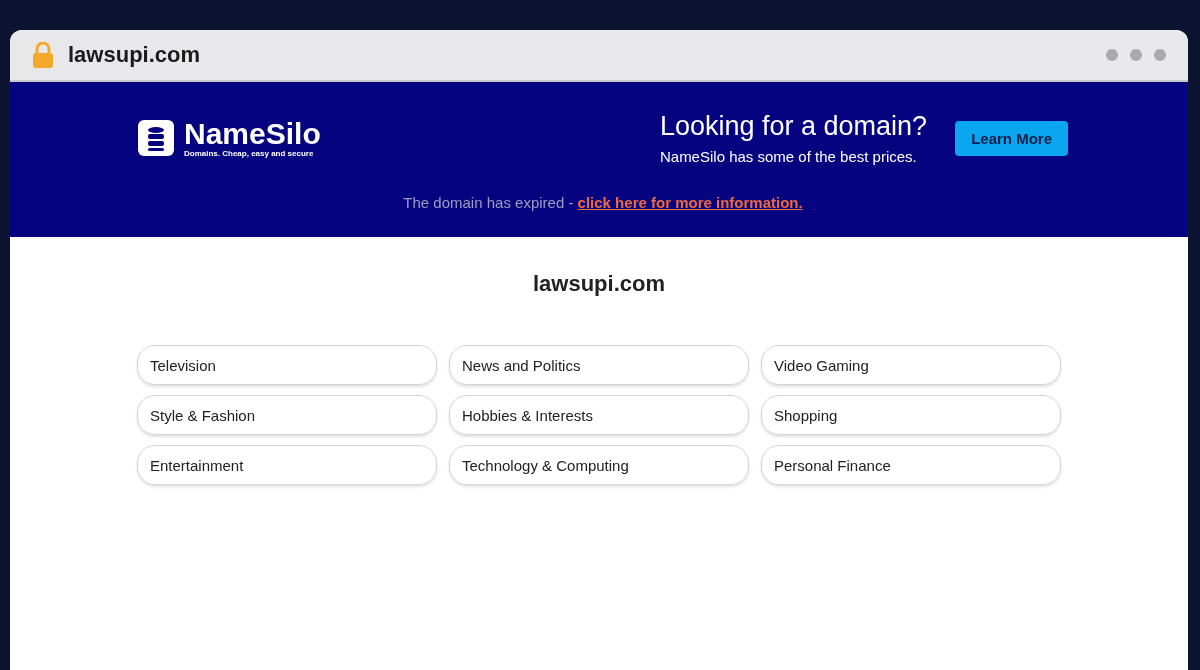  What do you see at coordinates (598, 284) in the screenshot?
I see `page-title: lawsupi.com` at bounding box center [598, 284].